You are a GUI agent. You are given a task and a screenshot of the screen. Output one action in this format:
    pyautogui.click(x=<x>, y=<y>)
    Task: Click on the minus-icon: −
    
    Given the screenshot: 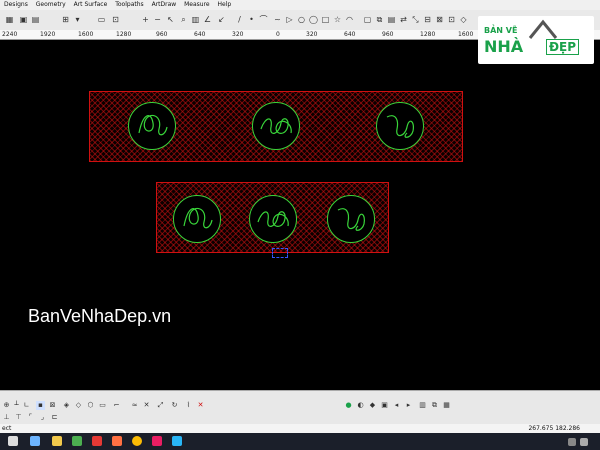 What is the action you would take?
    pyautogui.click(x=157, y=19)
    